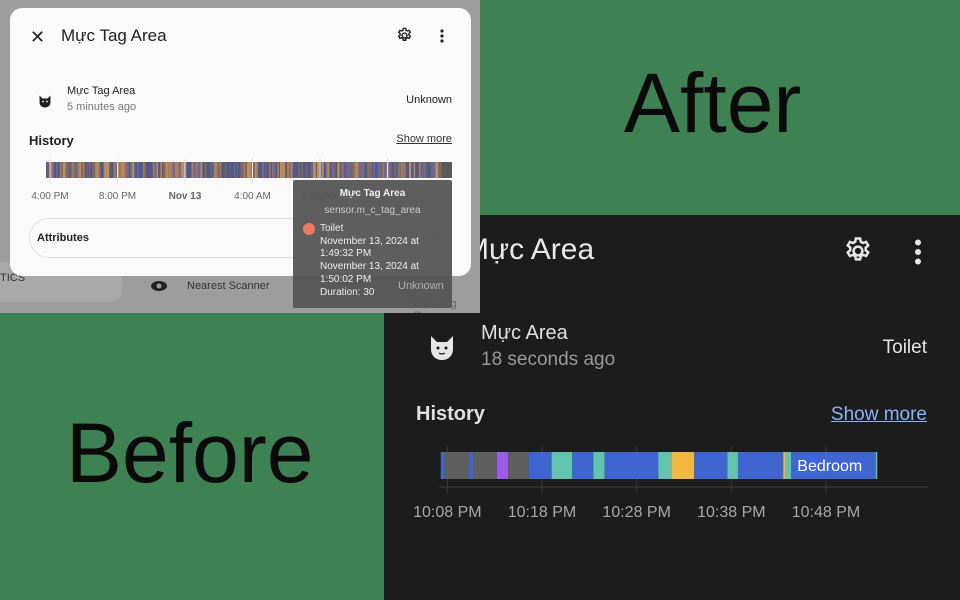  I want to click on segment-label: Bedroom, so click(829, 466).